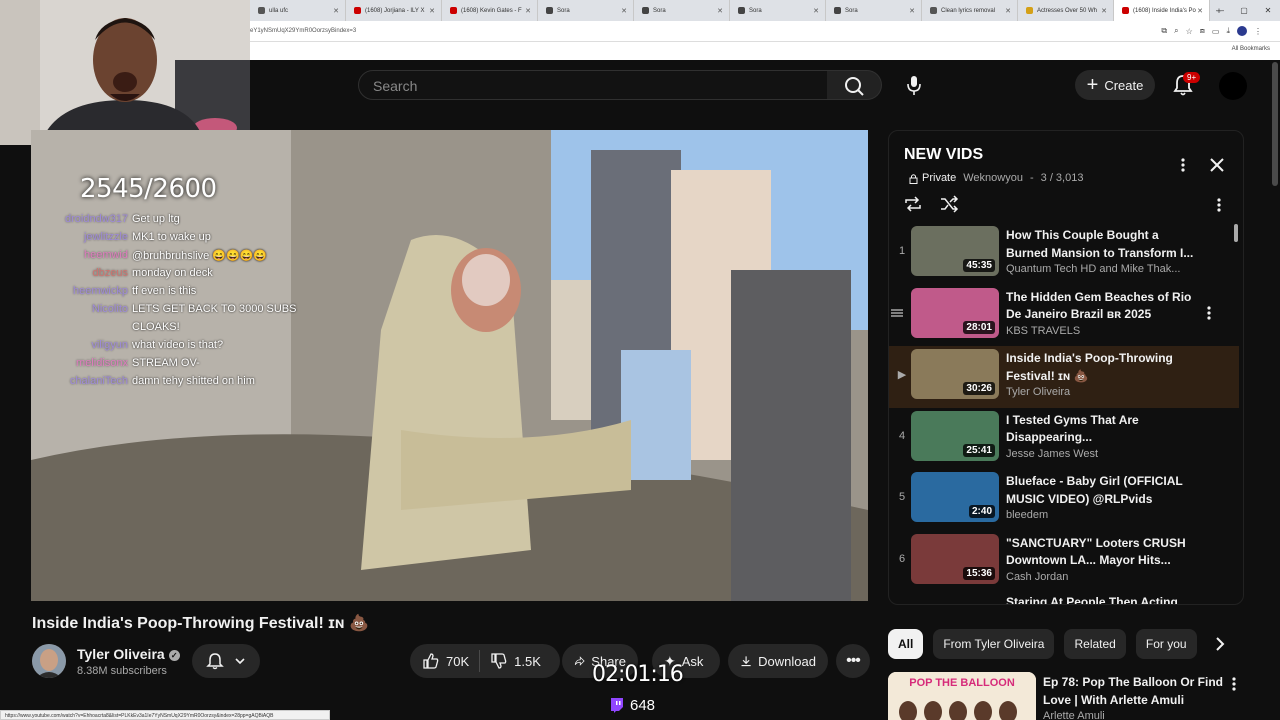 The image size is (1280, 720). Describe the element at coordinates (1066, 10) in the screenshot. I see `browser-tab: Actresses Over 50 Wh ✕` at that location.